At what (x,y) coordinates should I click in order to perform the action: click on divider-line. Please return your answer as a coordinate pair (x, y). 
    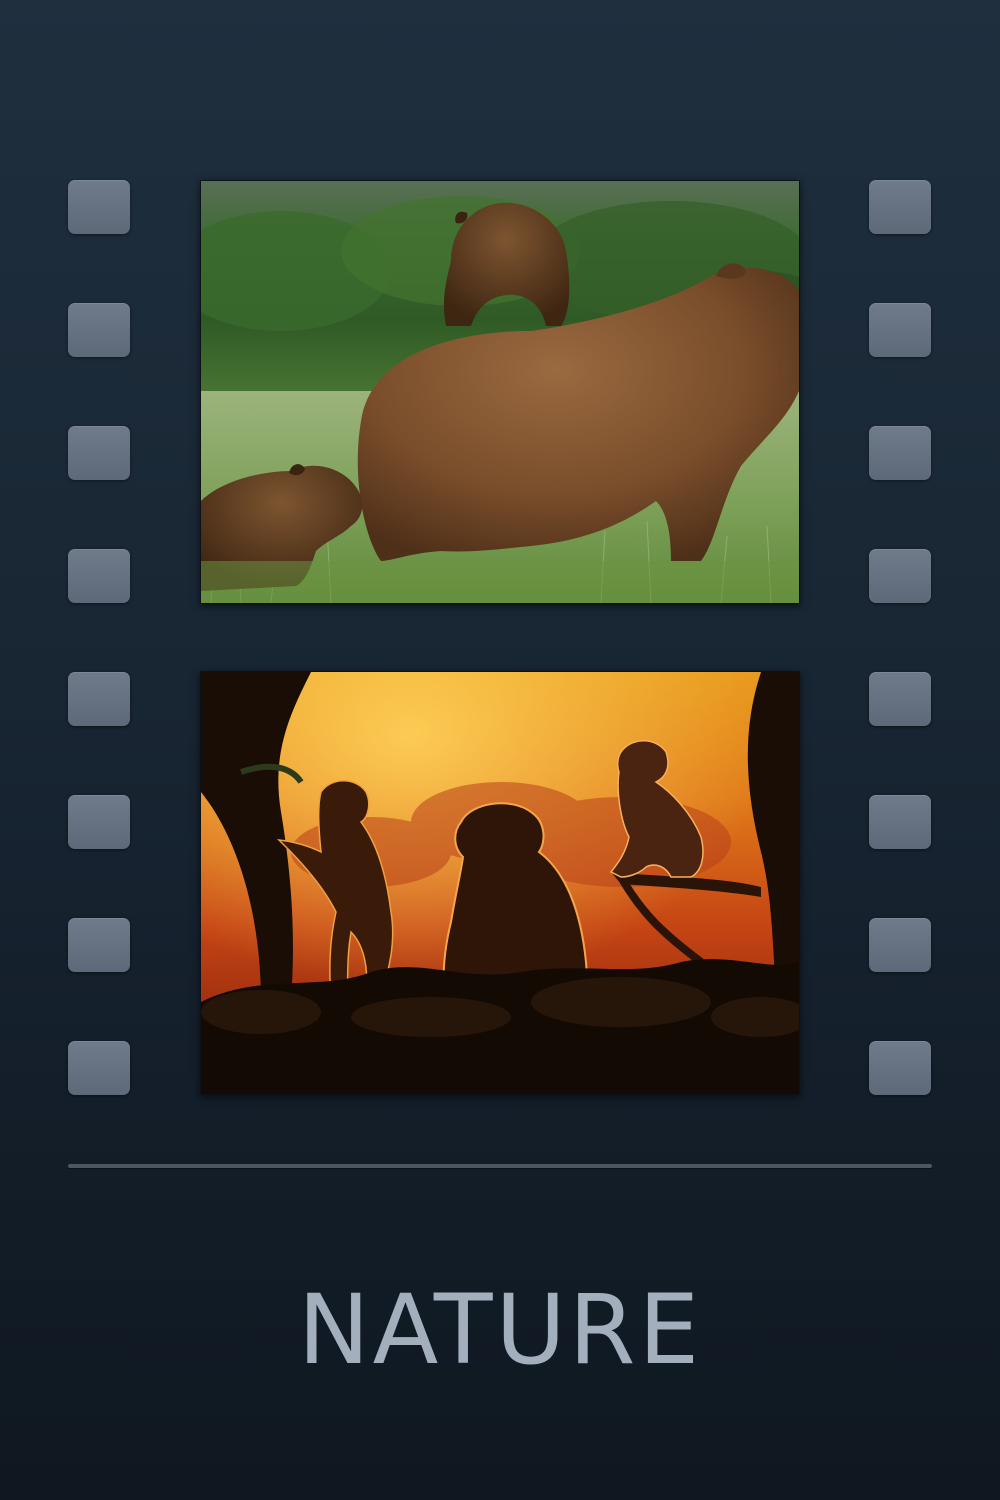
    Looking at the image, I should click on (500, 1166).